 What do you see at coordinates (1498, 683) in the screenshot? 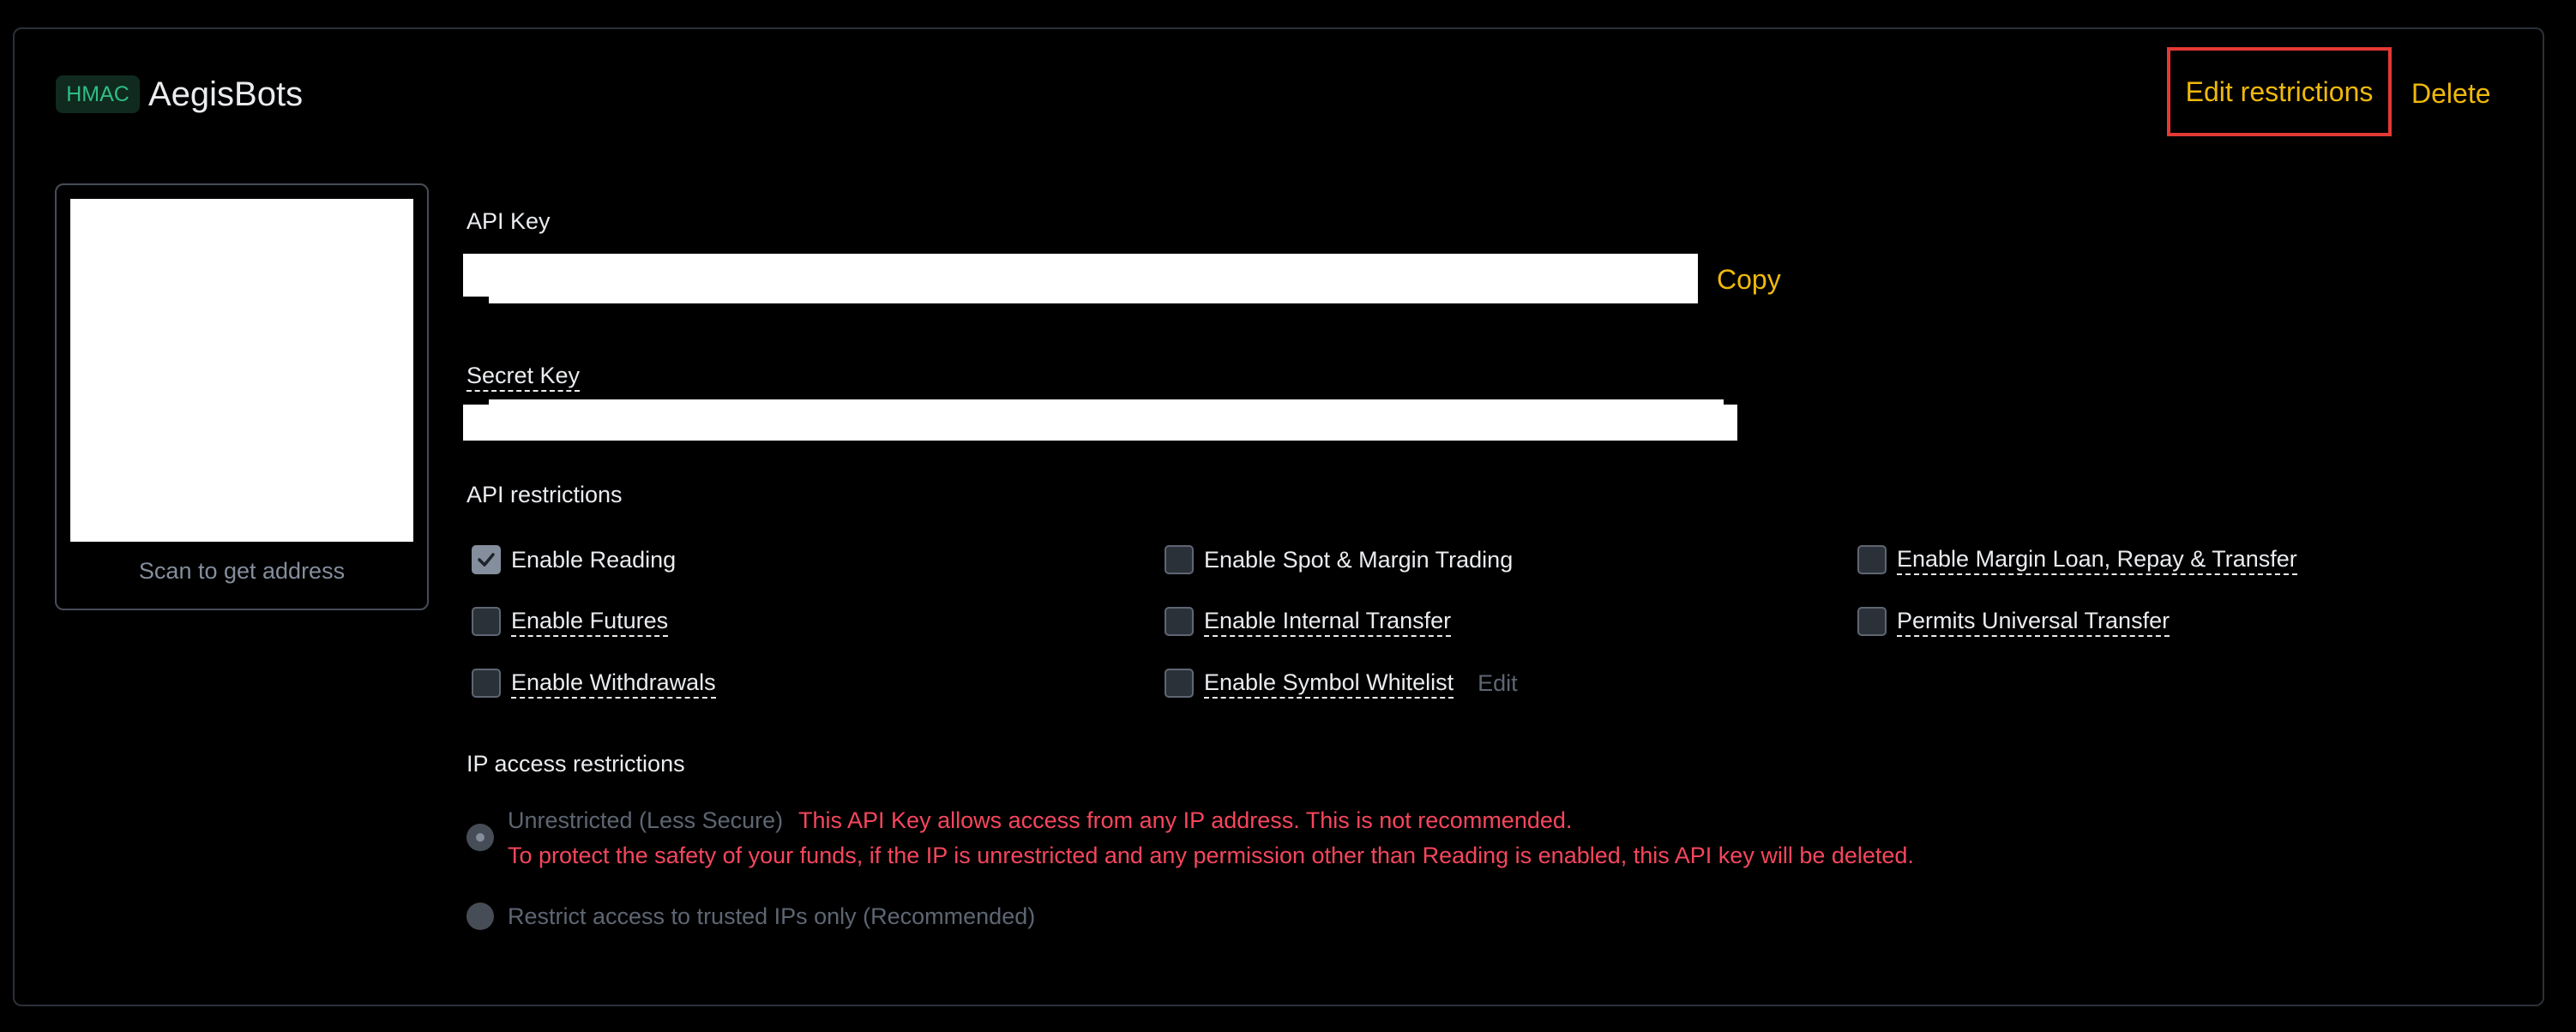
I see `whitelist-edit-link: Edit` at bounding box center [1498, 683].